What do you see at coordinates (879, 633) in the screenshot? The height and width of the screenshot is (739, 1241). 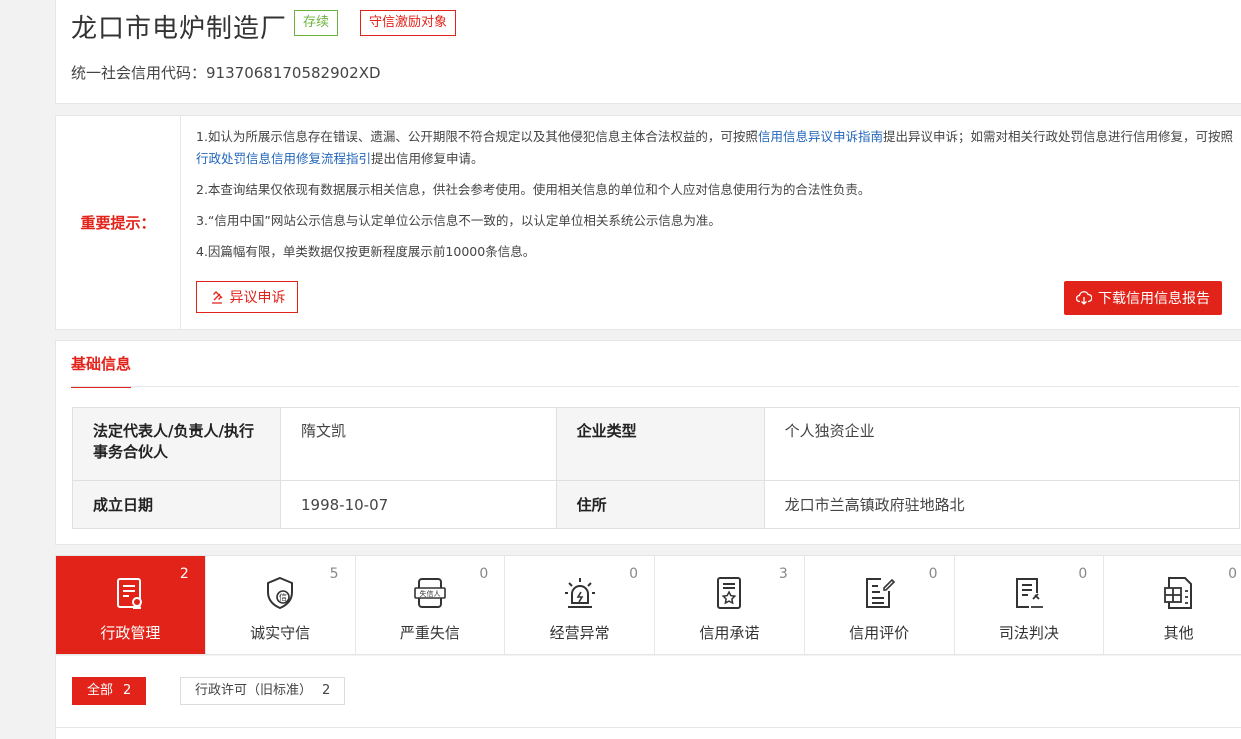 I see `tab-label: 信用评价` at bounding box center [879, 633].